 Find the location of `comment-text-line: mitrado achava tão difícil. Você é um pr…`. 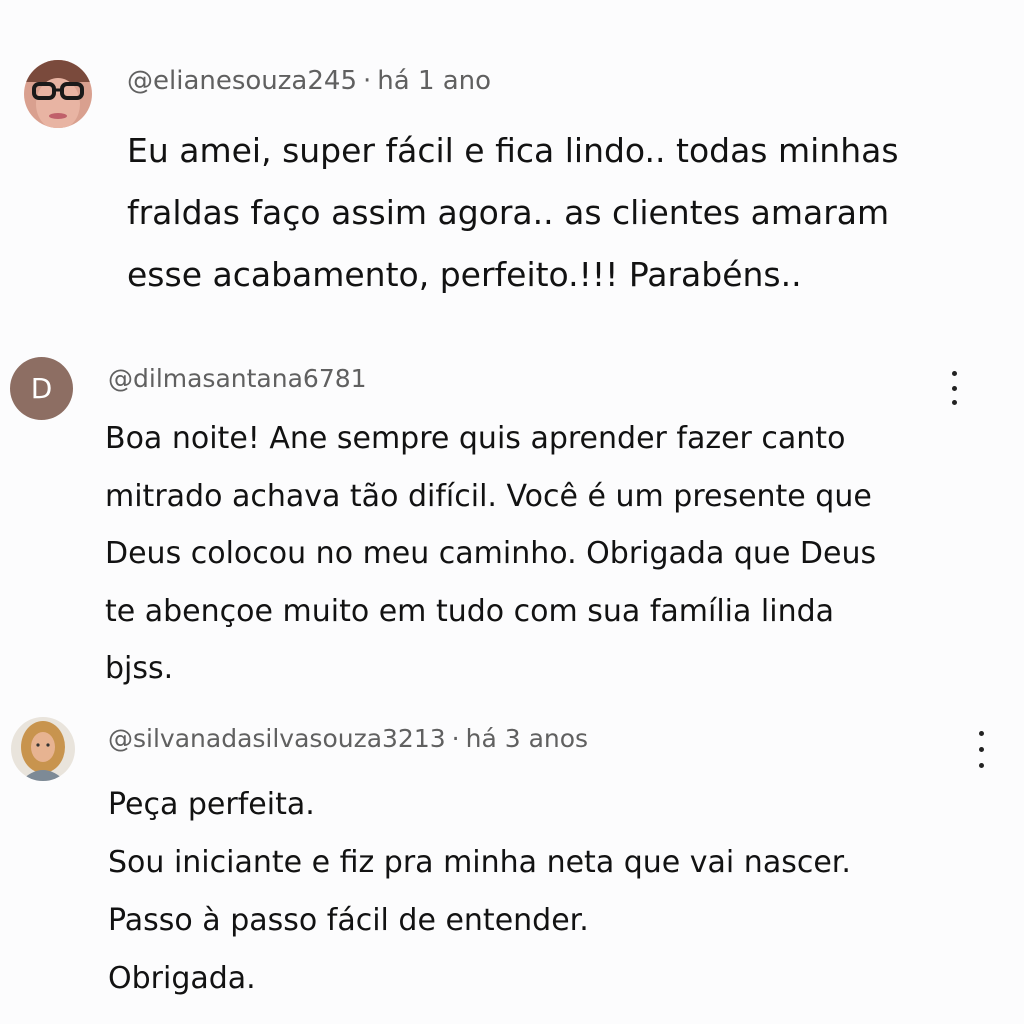

comment-text-line: mitrado achava tão difícil. Você é um pr… is located at coordinates (488, 496).